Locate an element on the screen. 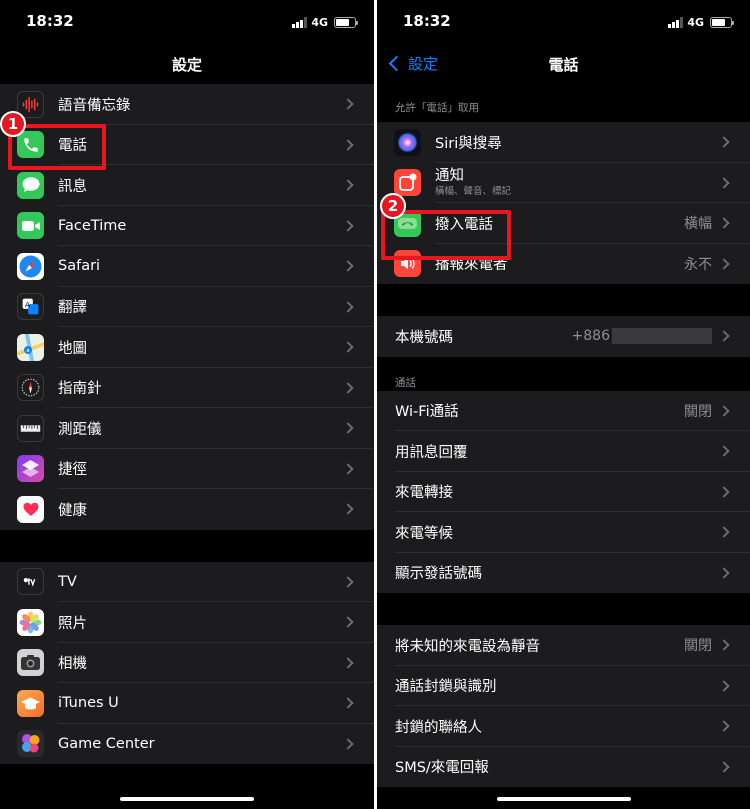 Image resolution: width=750 pixels, height=809 pixels. settings-item-show-caller-id: 顯示發話號碼 is located at coordinates (563, 573).